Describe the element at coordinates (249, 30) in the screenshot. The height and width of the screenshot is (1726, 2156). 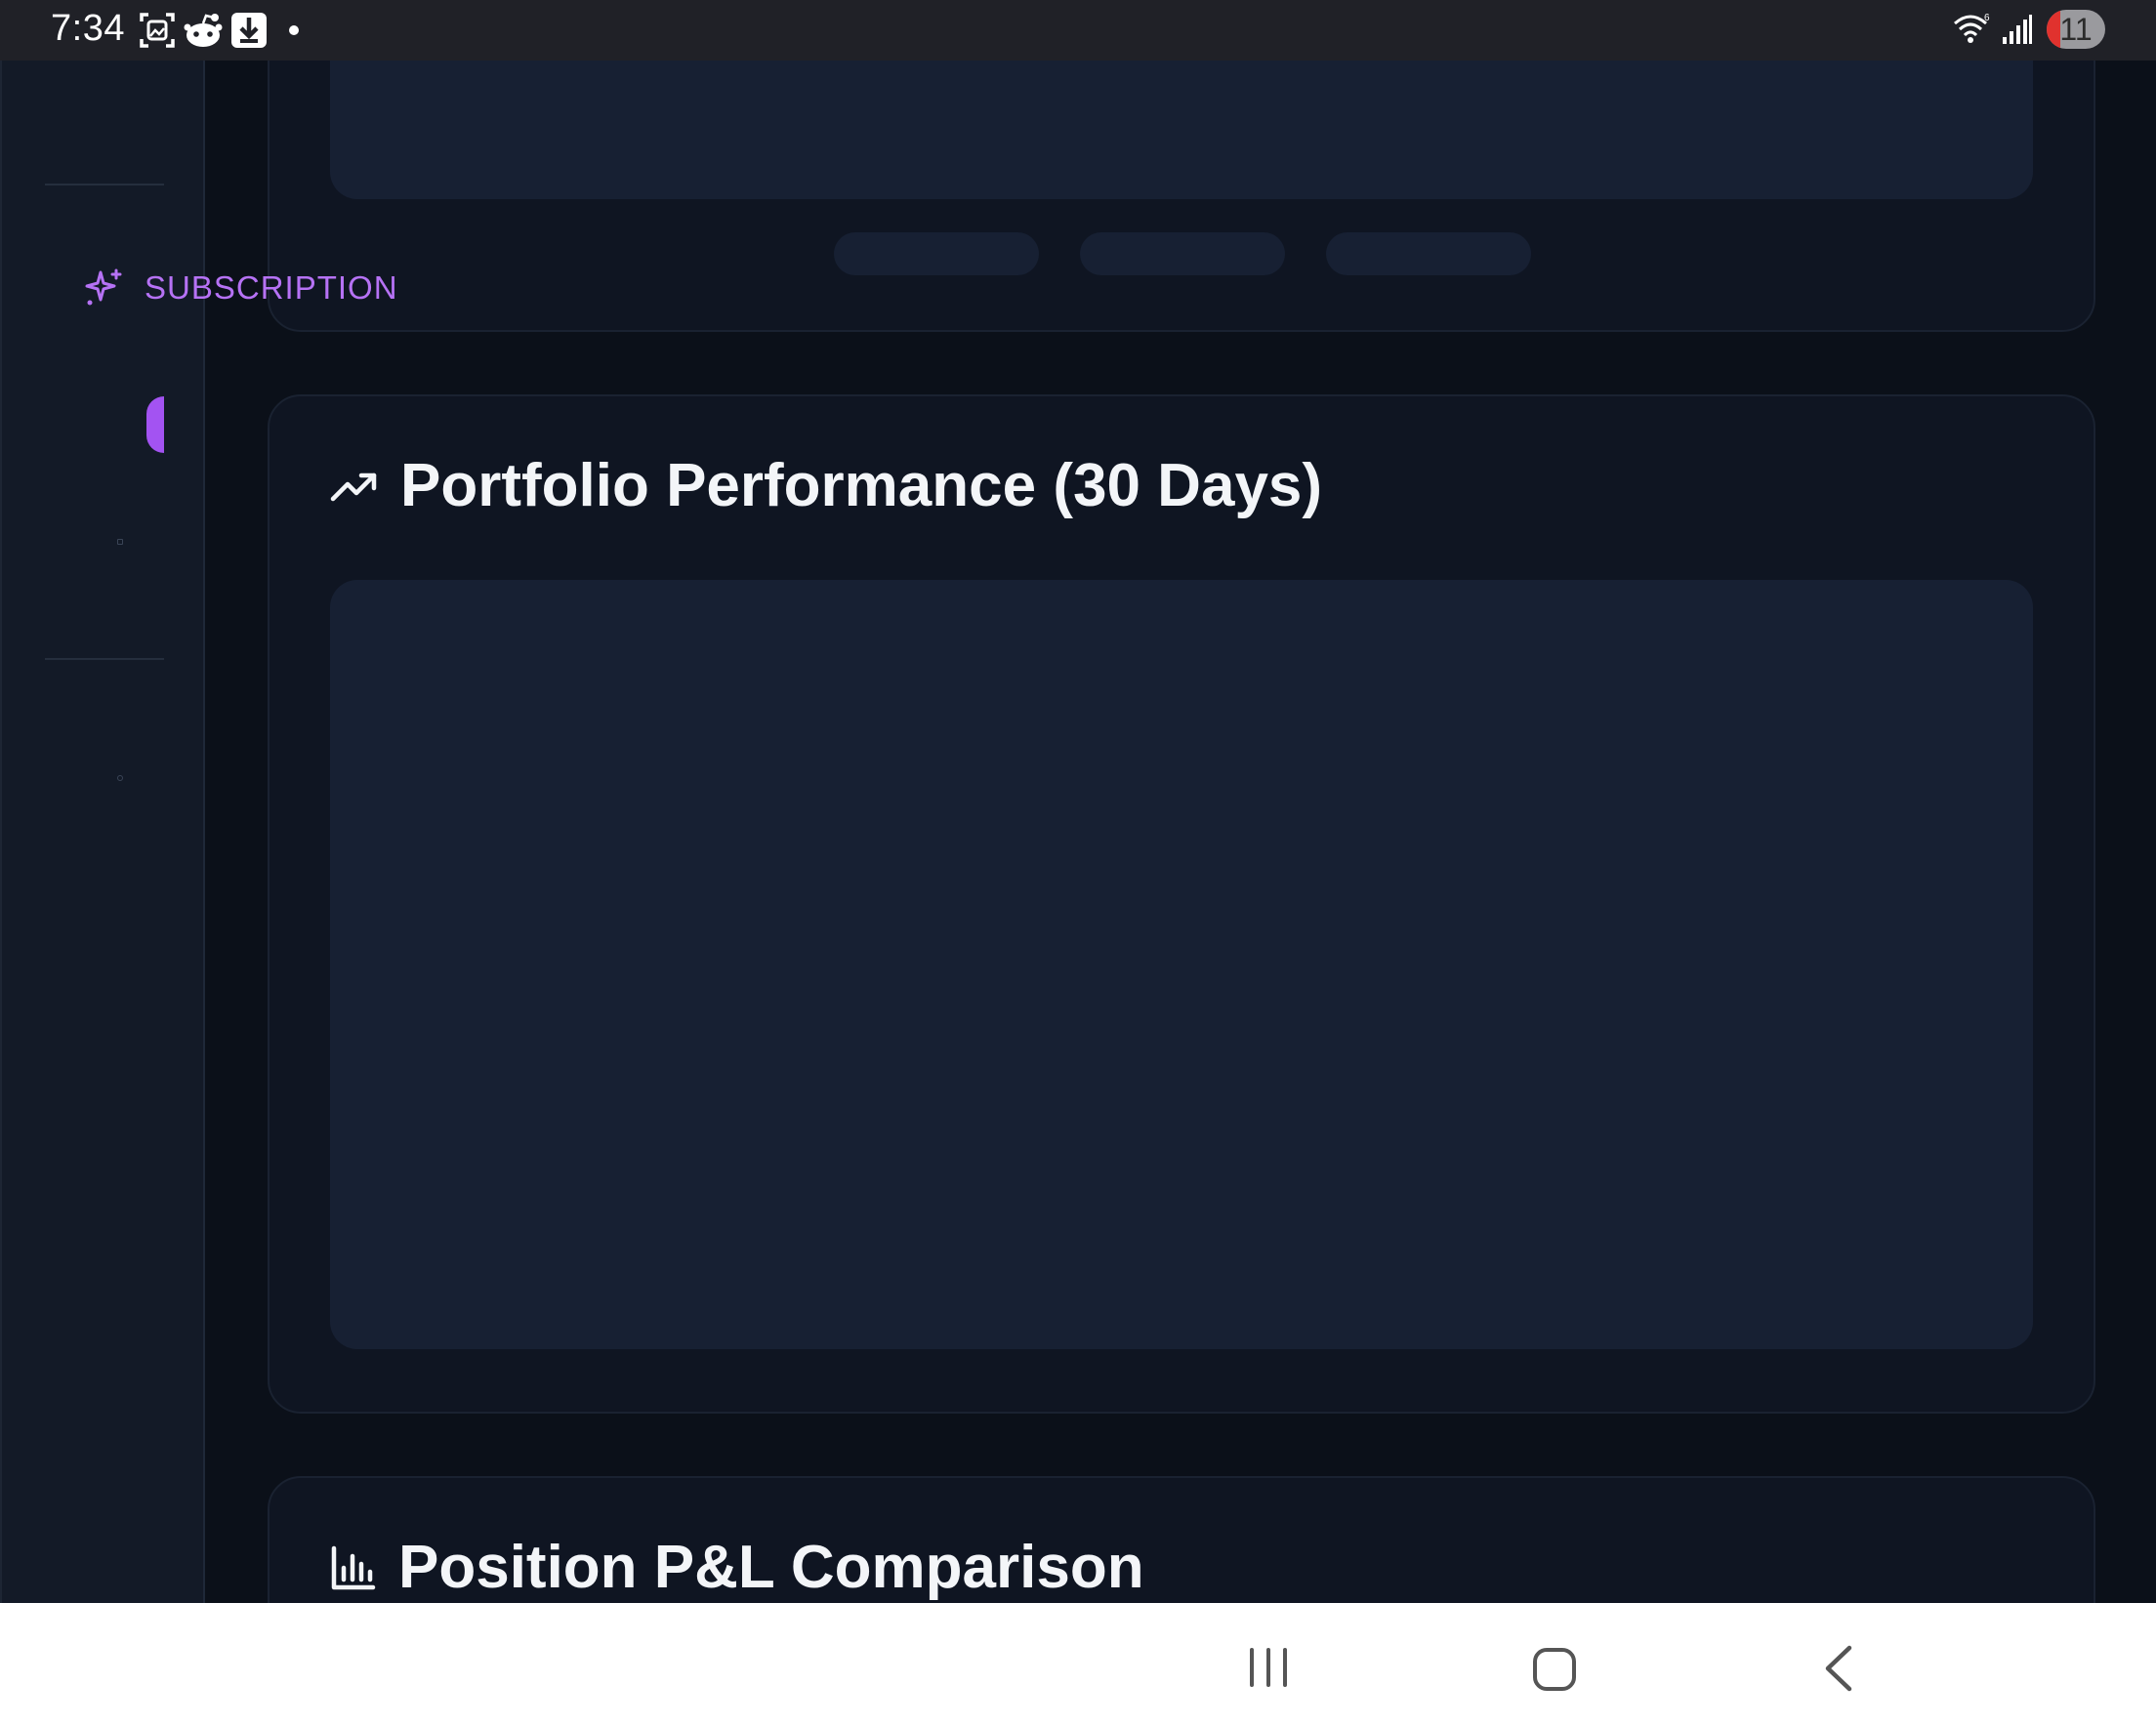
I see `download-icon` at that location.